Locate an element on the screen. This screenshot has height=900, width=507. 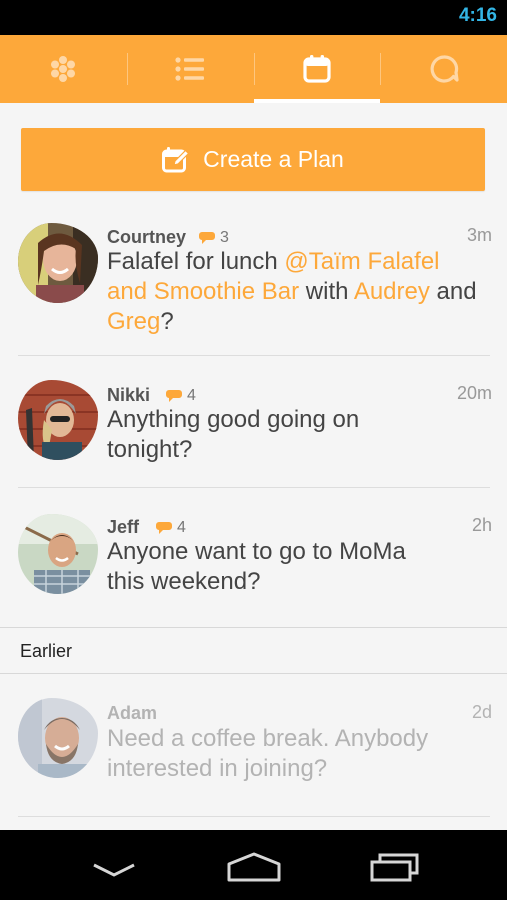
timestamp: 3m is located at coordinates (479, 235).